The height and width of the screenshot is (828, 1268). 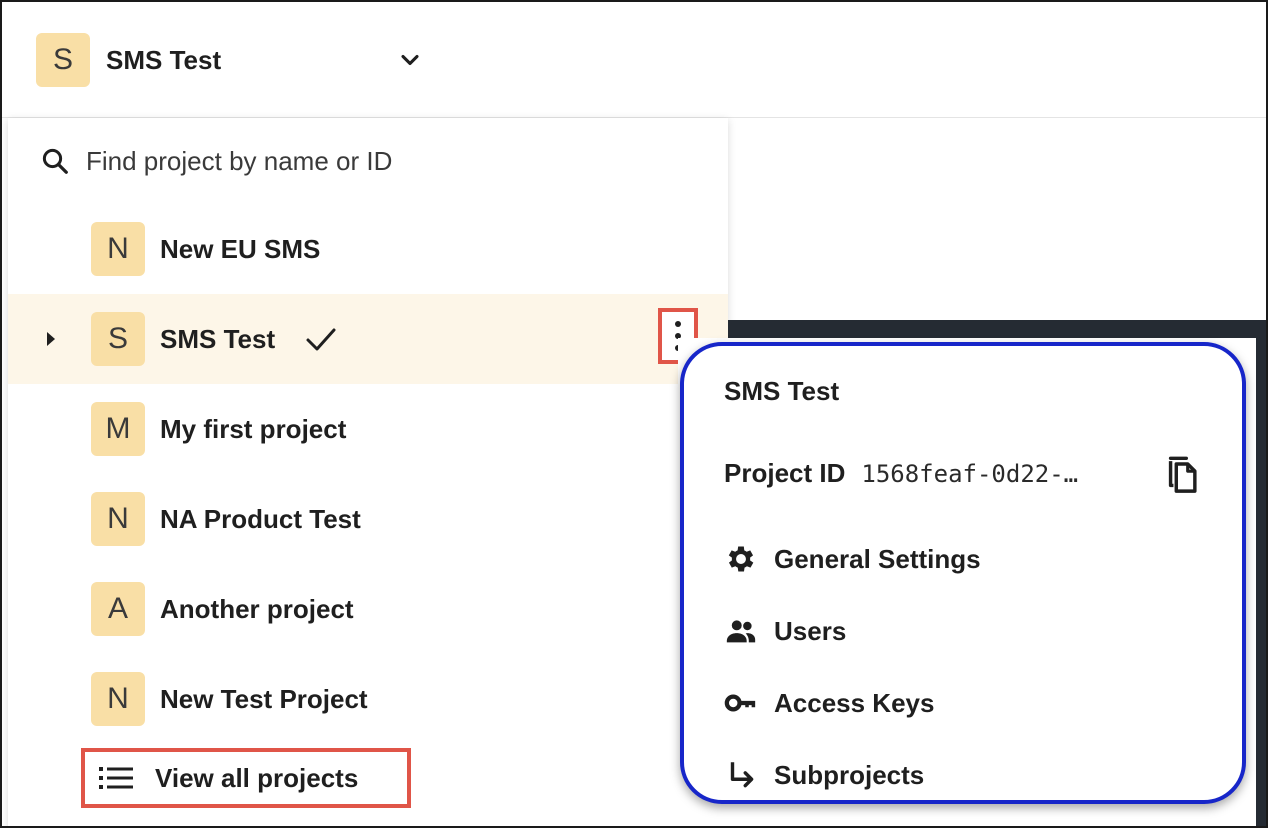 I want to click on menu-item-label: Access Keys, so click(x=854, y=702).